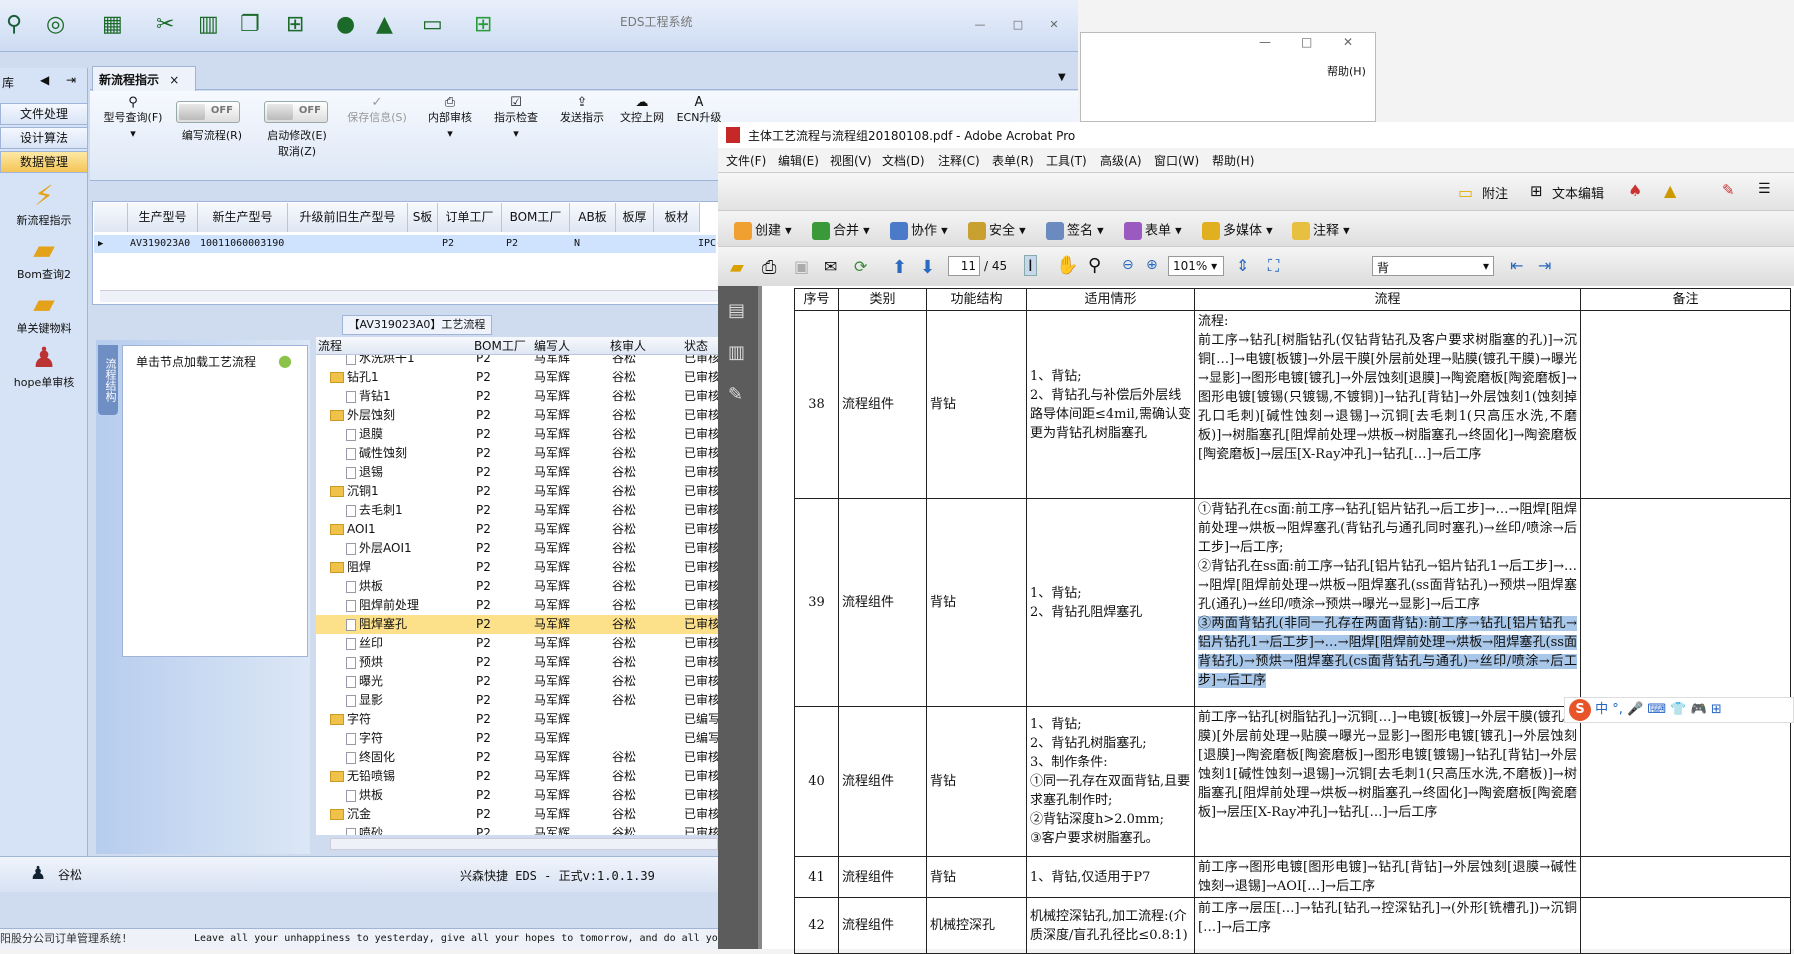  What do you see at coordinates (71, 80) in the screenshot?
I see `pin-icon: ⇥` at bounding box center [71, 80].